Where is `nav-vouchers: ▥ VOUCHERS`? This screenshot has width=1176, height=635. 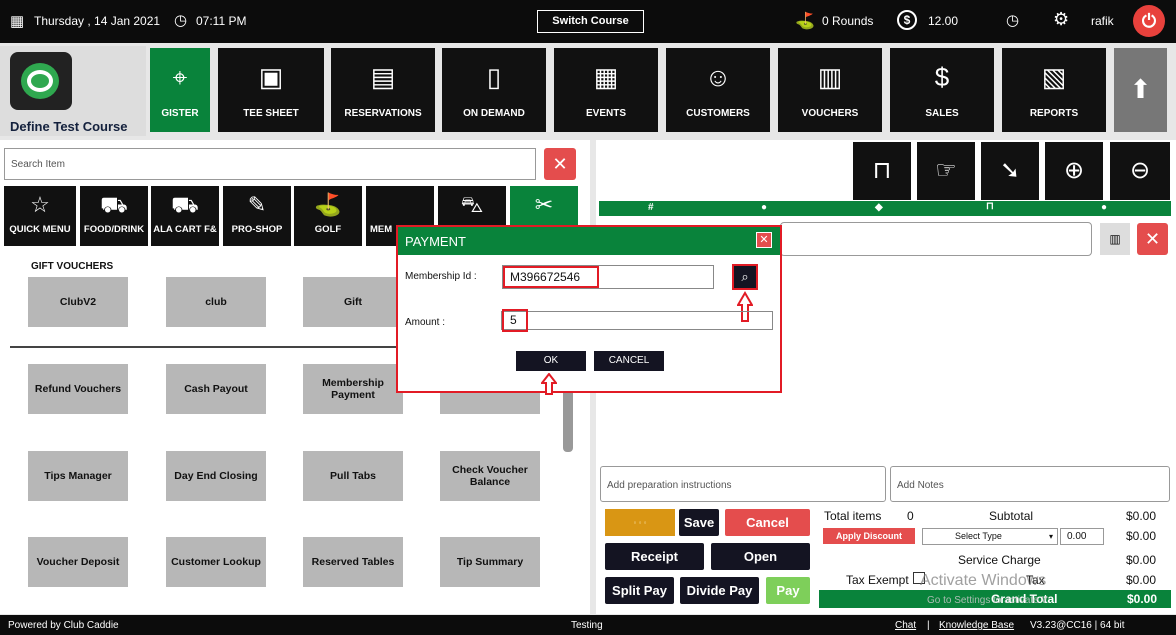
nav-vouchers: ▥ VOUCHERS is located at coordinates (830, 90).